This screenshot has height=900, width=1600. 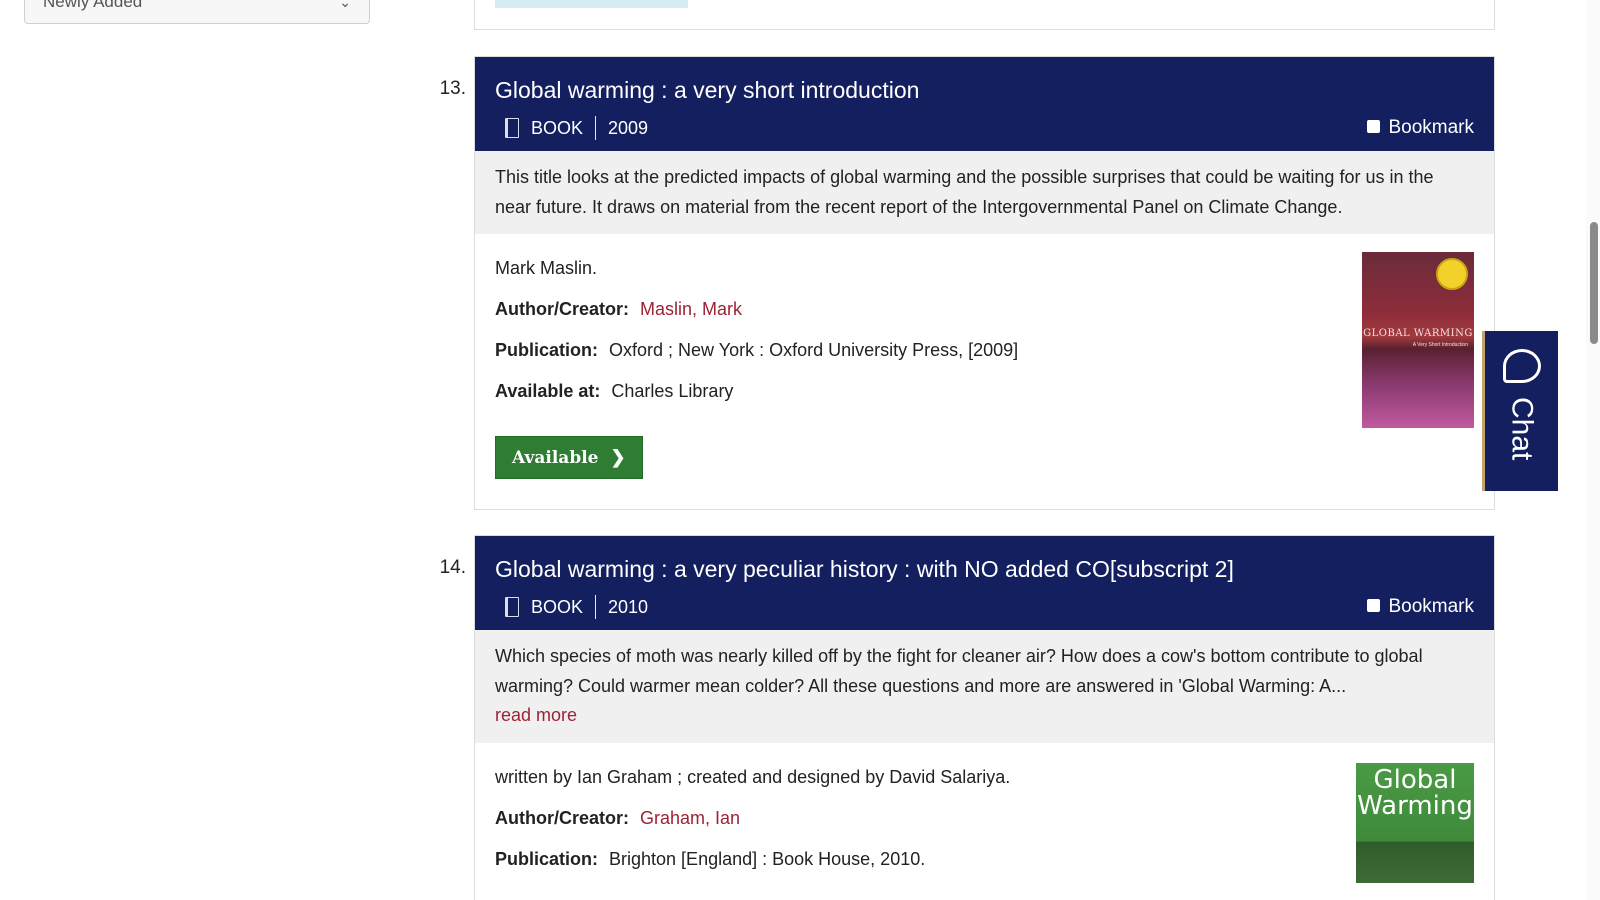 What do you see at coordinates (1418, 340) in the screenshot?
I see `book-cover-thumbnail: GLOBAL WARMING A Very Short Introduction` at bounding box center [1418, 340].